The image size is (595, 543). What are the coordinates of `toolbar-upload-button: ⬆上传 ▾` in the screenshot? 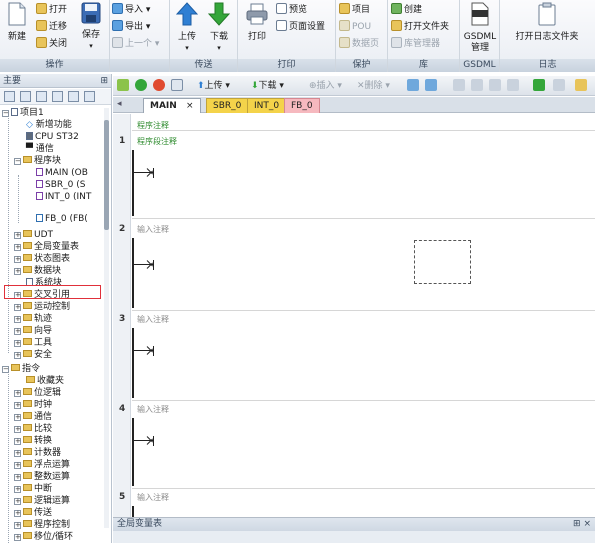 It's located at (213, 86).